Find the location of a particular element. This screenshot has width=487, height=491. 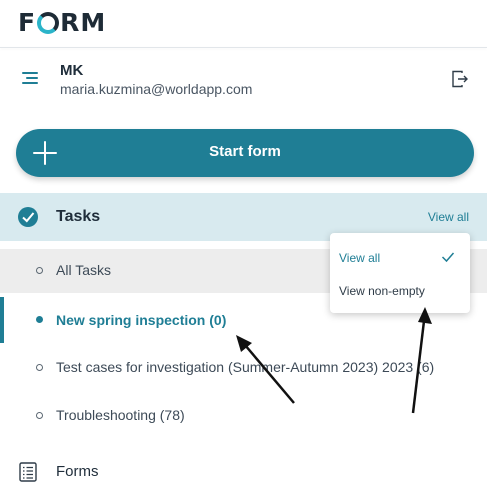

task-item-label: New spring inspection (0) is located at coordinates (141, 320).